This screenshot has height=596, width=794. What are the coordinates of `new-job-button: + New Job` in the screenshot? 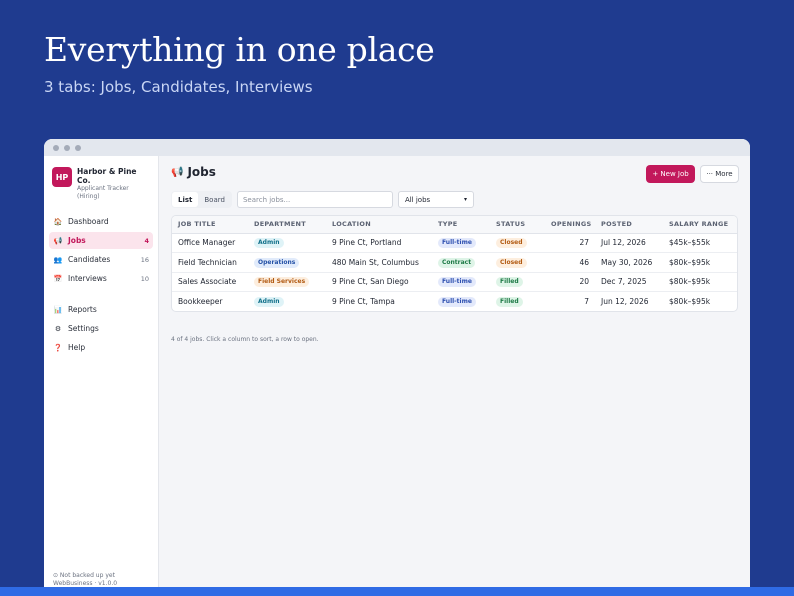 It's located at (670, 174).